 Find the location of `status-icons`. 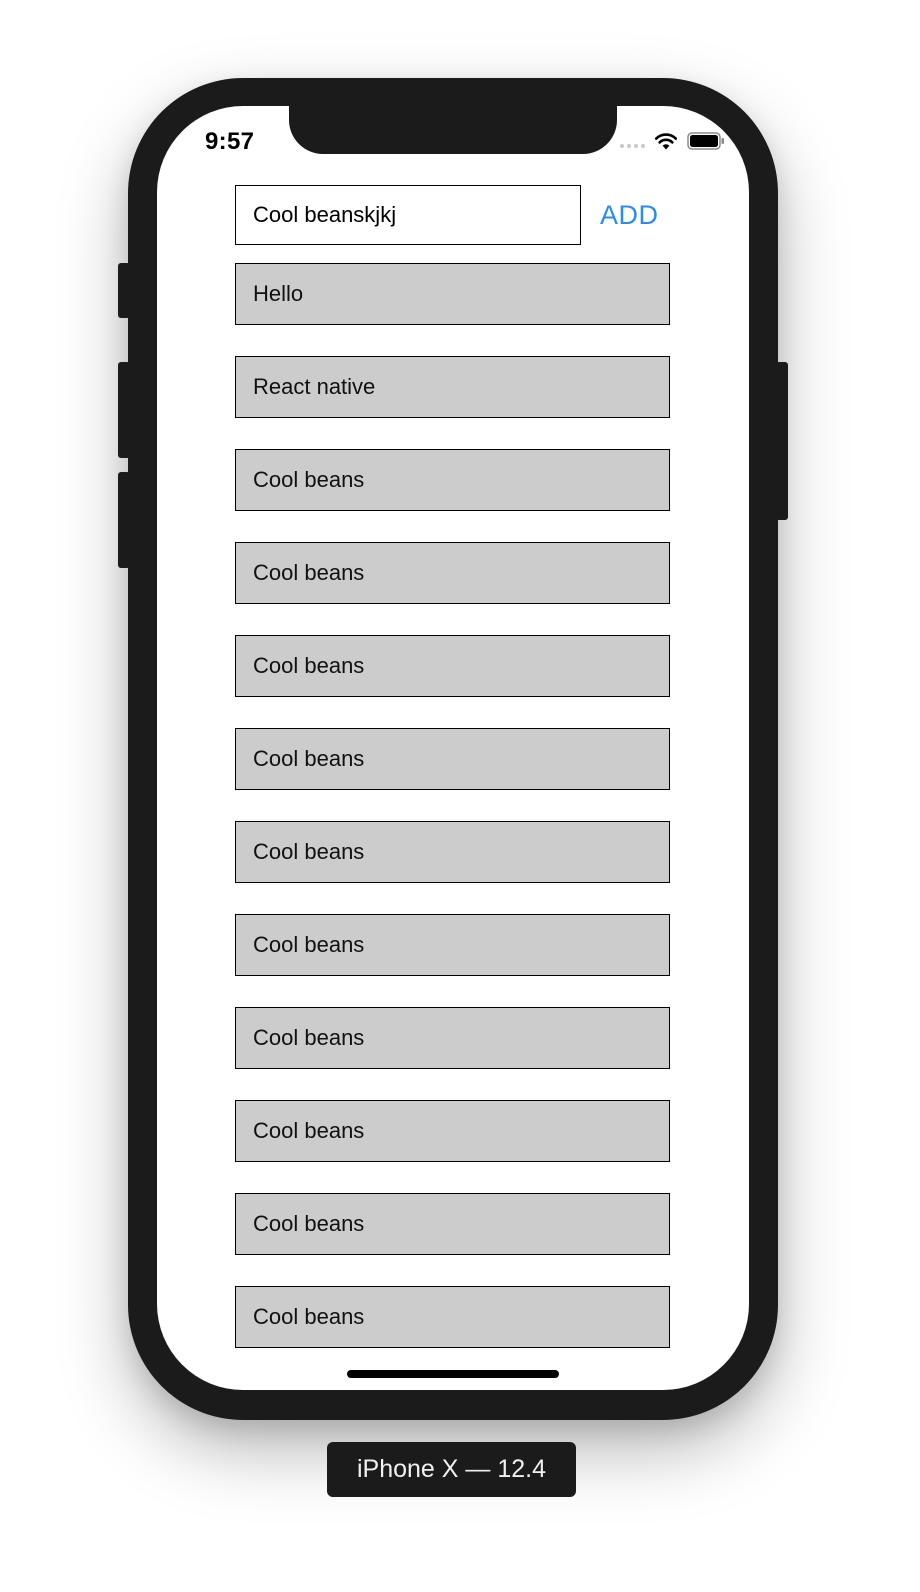

status-icons is located at coordinates (672, 141).